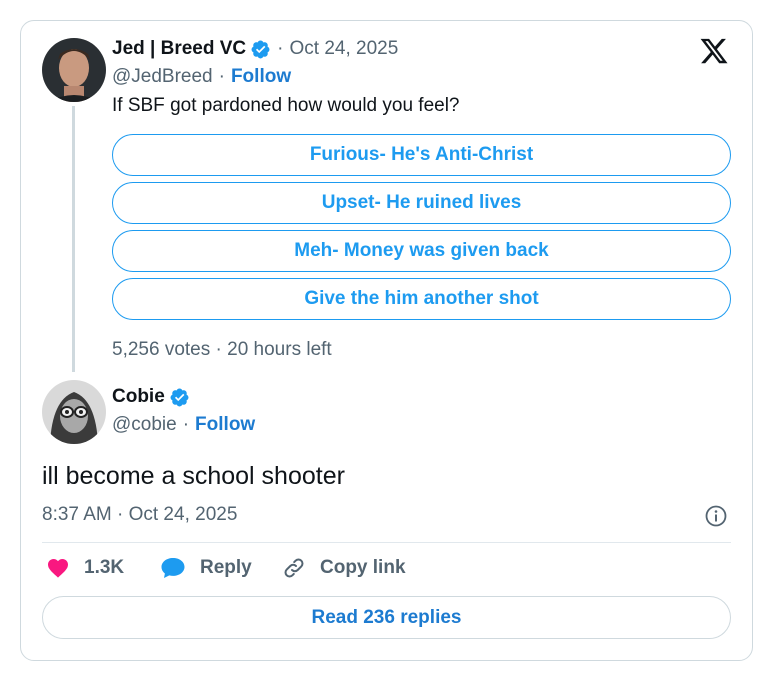 This screenshot has height=682, width=774. Describe the element at coordinates (421, 155) in the screenshot. I see `poll-option-1: Furious- He's Anti-Christ` at that location.